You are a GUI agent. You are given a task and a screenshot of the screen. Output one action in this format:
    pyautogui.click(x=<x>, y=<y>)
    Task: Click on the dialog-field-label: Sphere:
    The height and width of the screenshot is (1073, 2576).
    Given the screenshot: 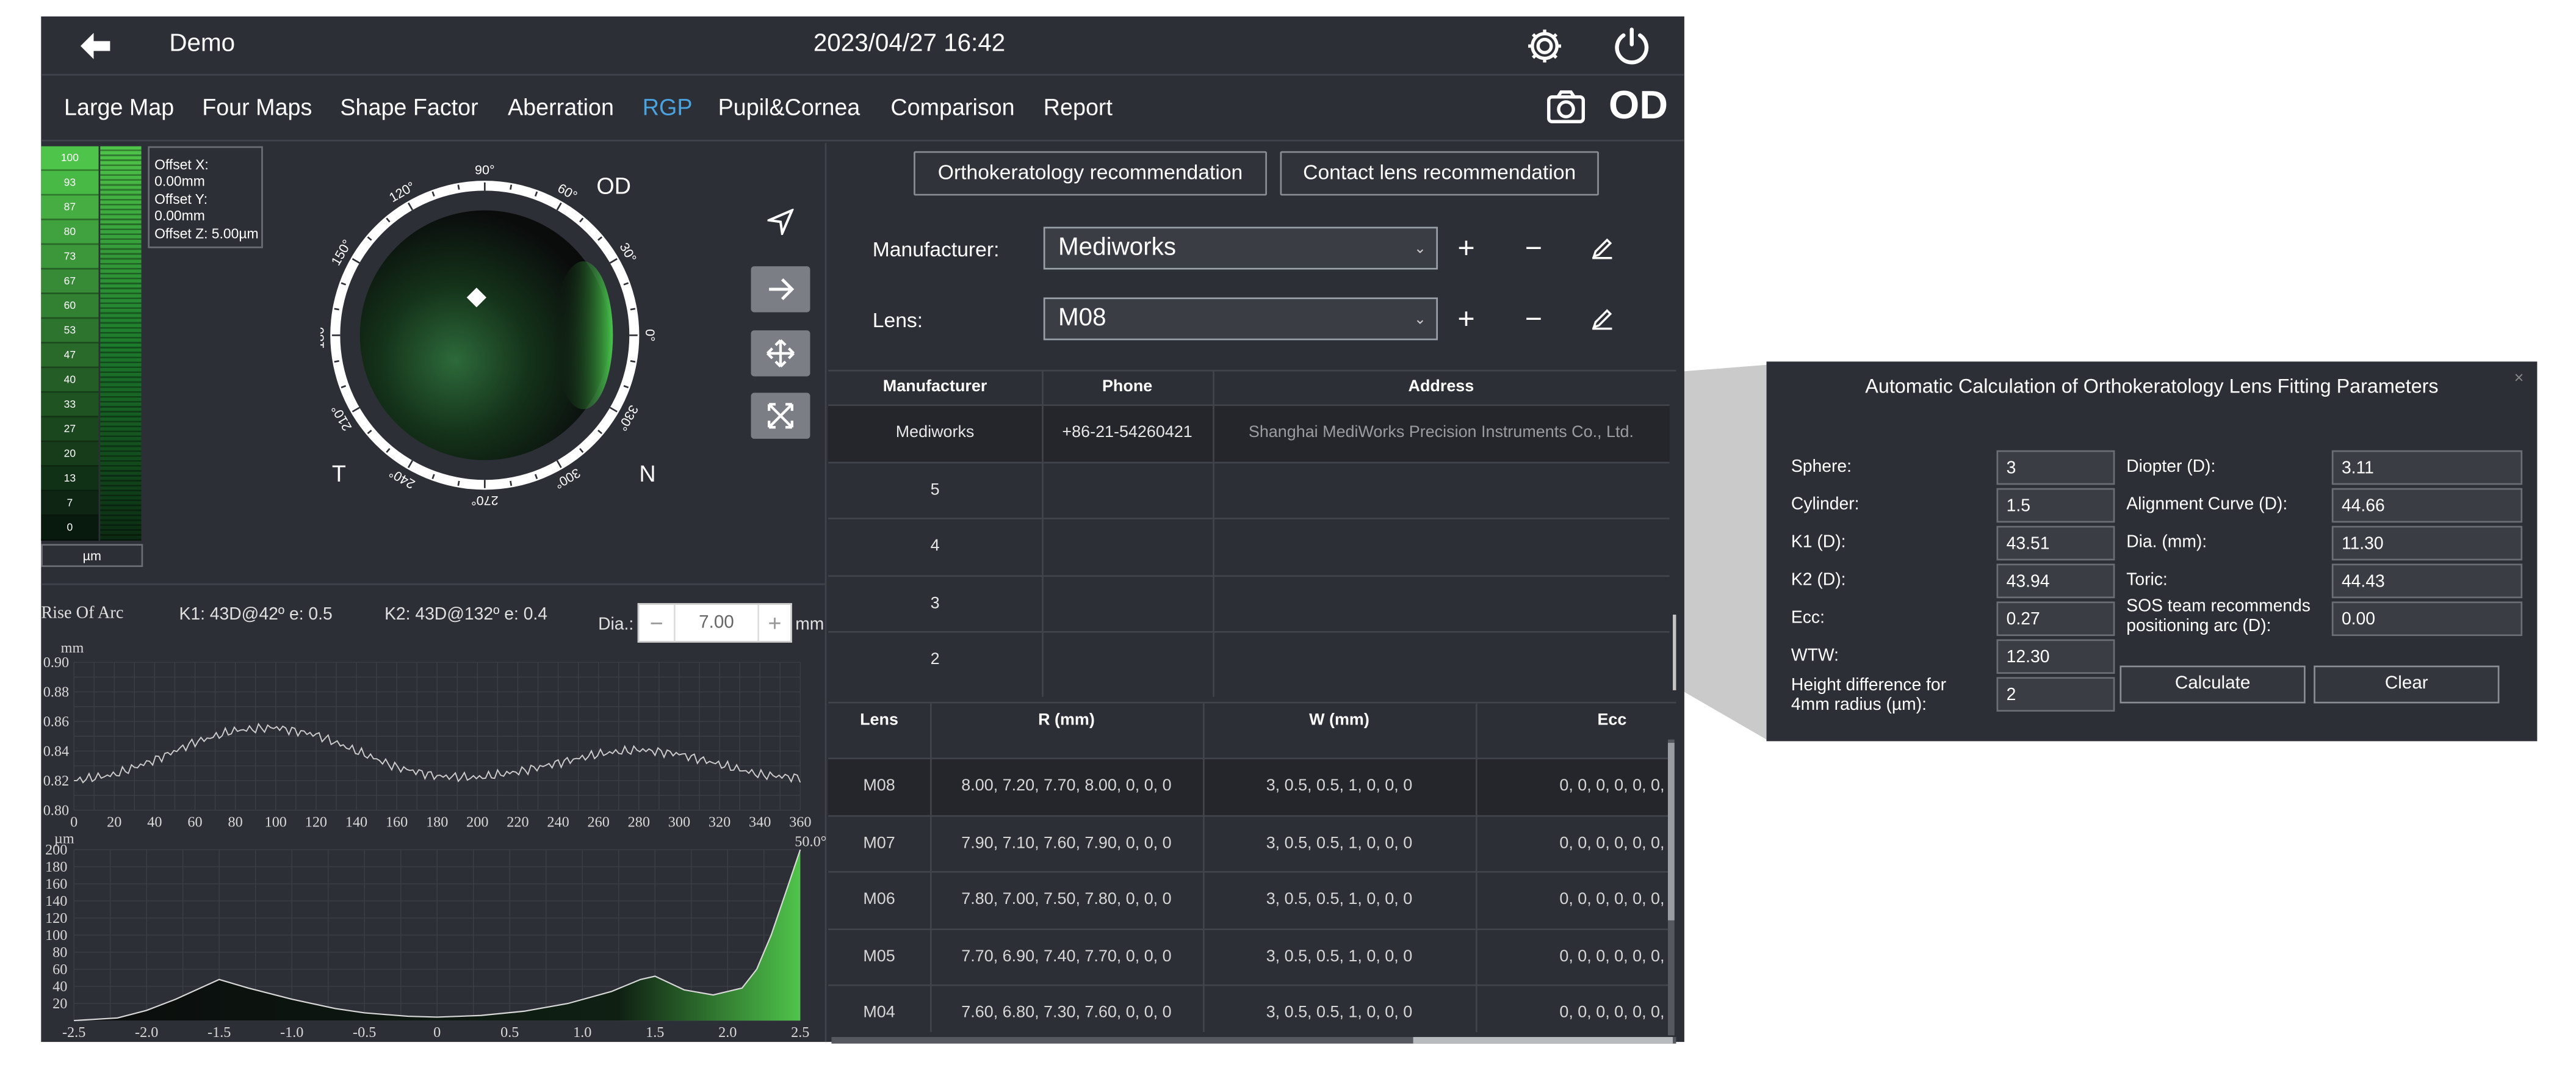 What is the action you would take?
    pyautogui.click(x=1821, y=467)
    